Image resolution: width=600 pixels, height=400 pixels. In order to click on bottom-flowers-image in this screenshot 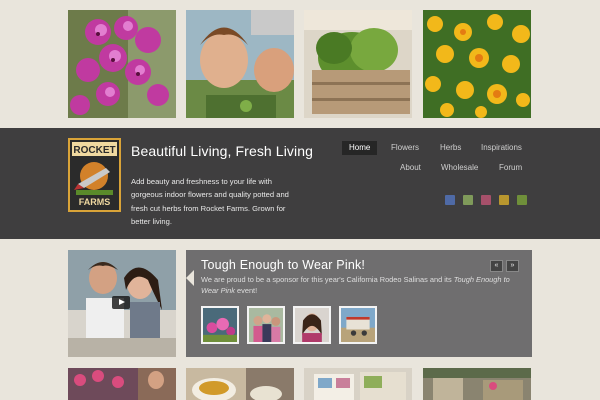, I will do `click(122, 384)`.